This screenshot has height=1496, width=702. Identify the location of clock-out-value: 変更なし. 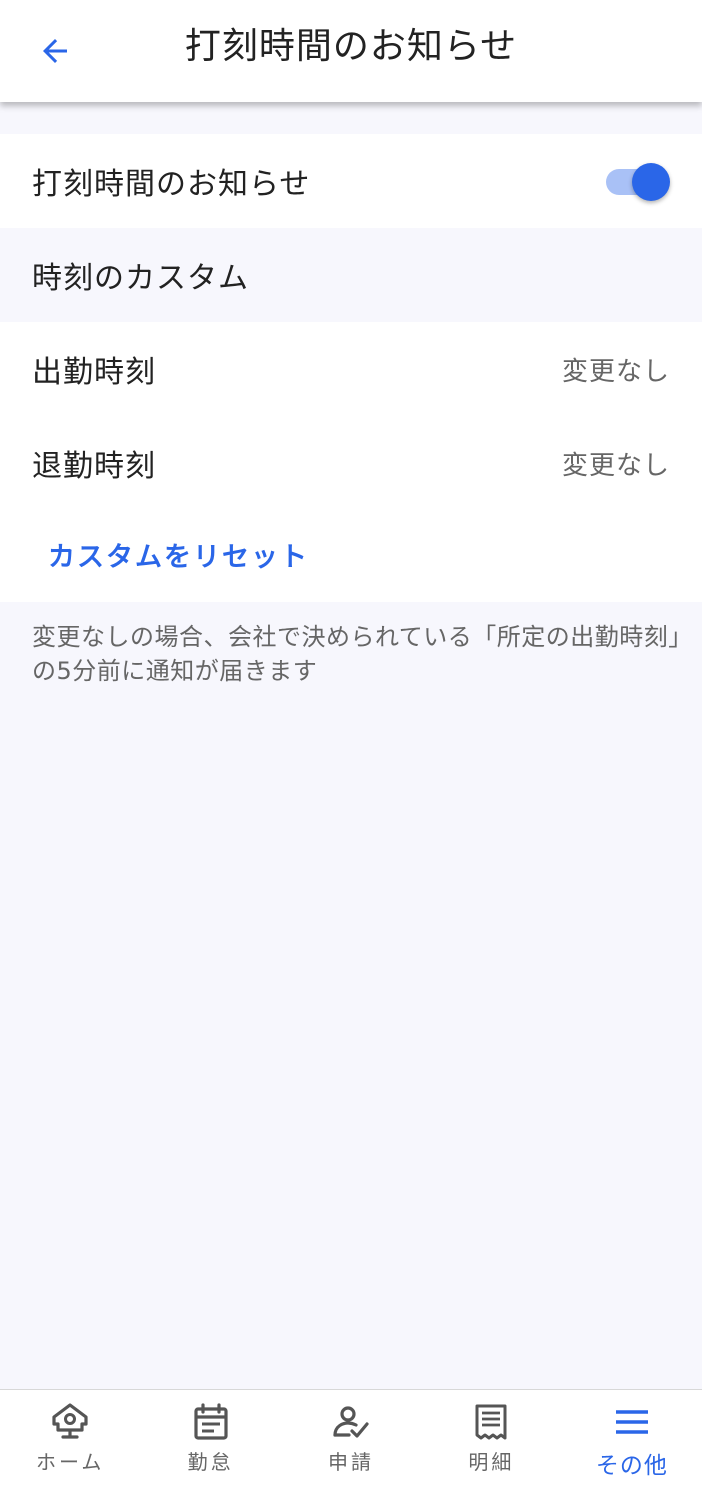
(615, 465).